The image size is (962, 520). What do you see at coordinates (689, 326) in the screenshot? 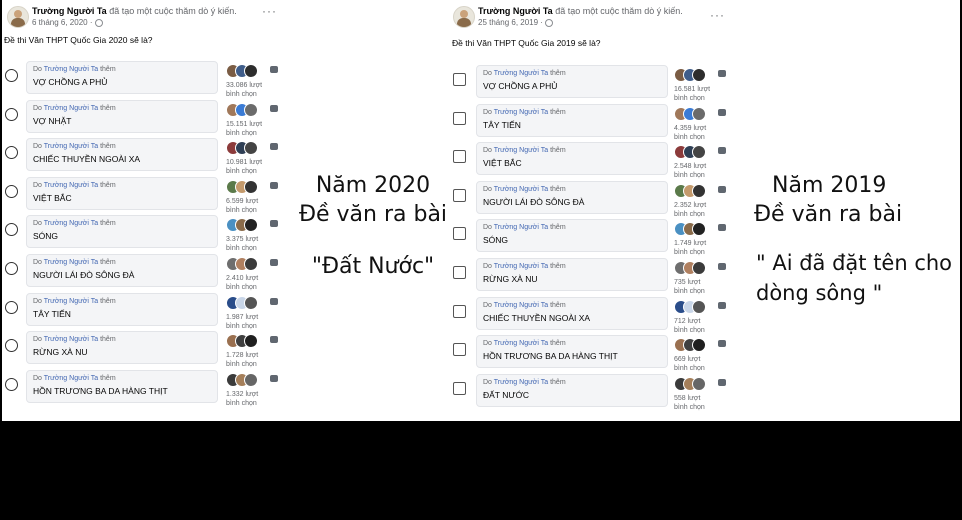
I see `vote-count: 712 lượt bình chọn` at bounding box center [689, 326].